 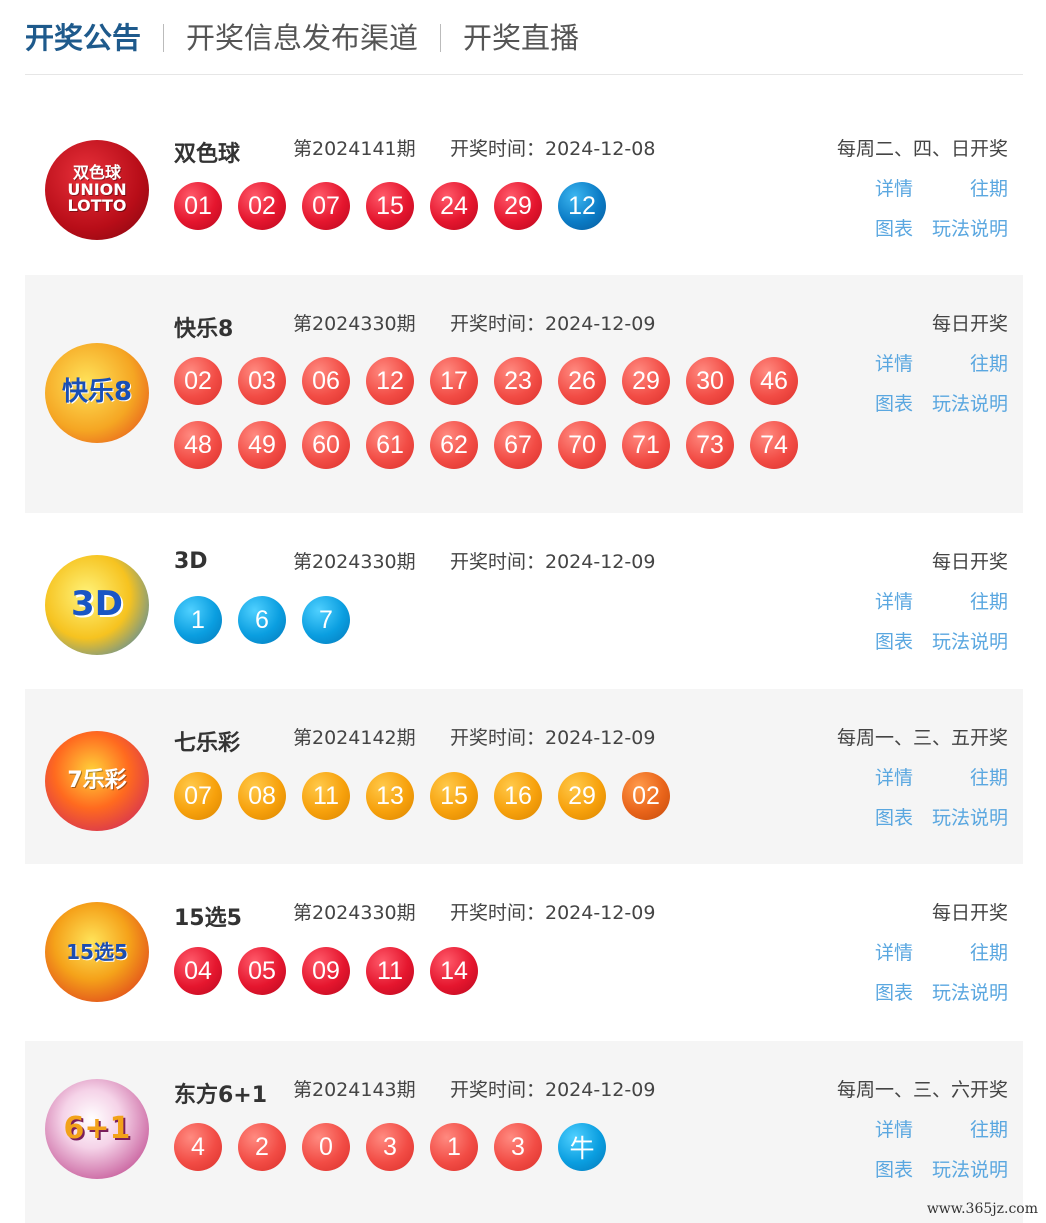 What do you see at coordinates (97, 190) in the screenshot?
I see `ssq-logo-icon: 双色球 UNION LOTTO` at bounding box center [97, 190].